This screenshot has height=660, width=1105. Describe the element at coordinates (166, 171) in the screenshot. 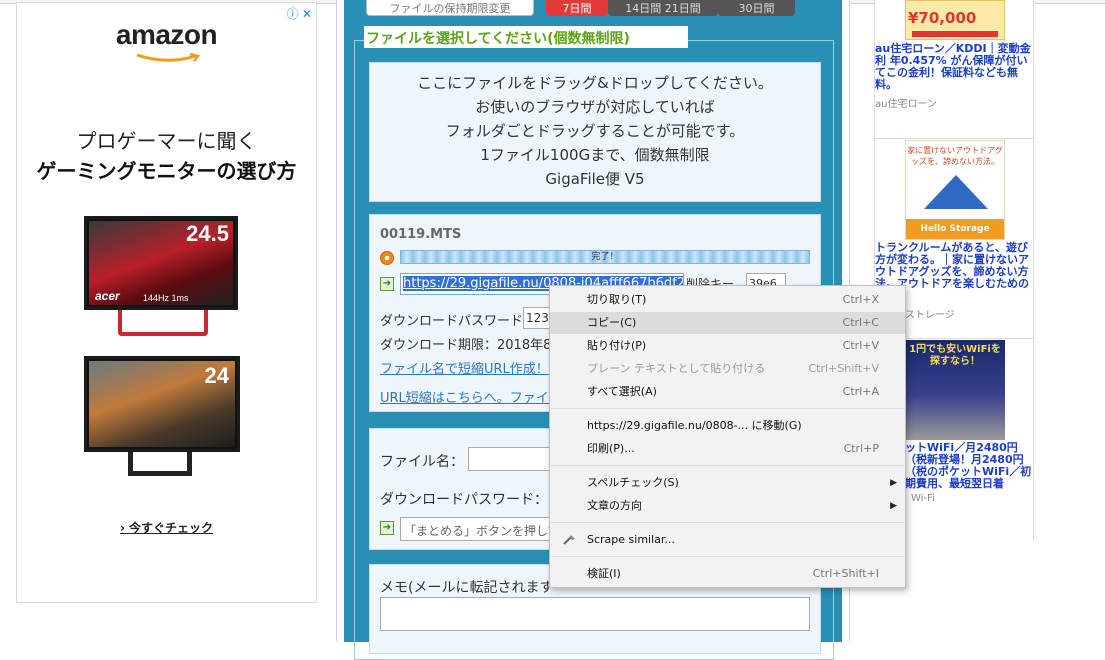

I see `ad-headline-2: ゲーミングモニターの選び方` at that location.